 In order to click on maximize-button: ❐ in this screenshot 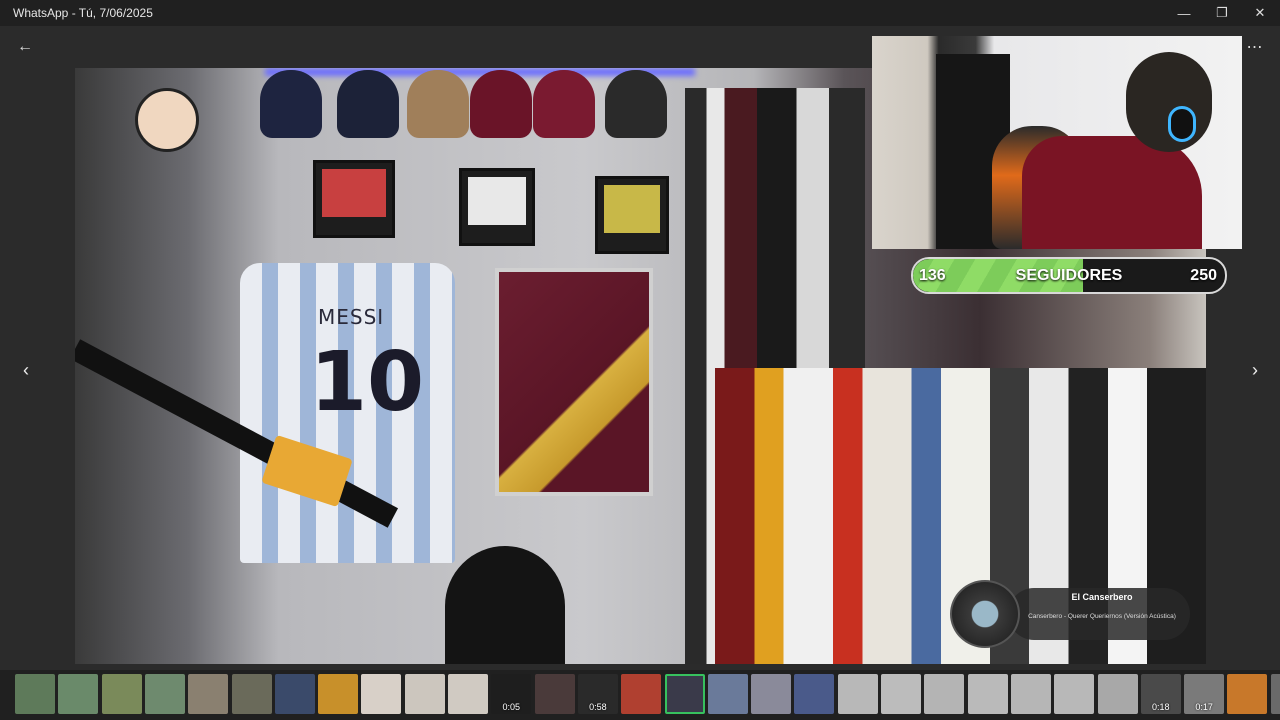, I will do `click(1222, 13)`.